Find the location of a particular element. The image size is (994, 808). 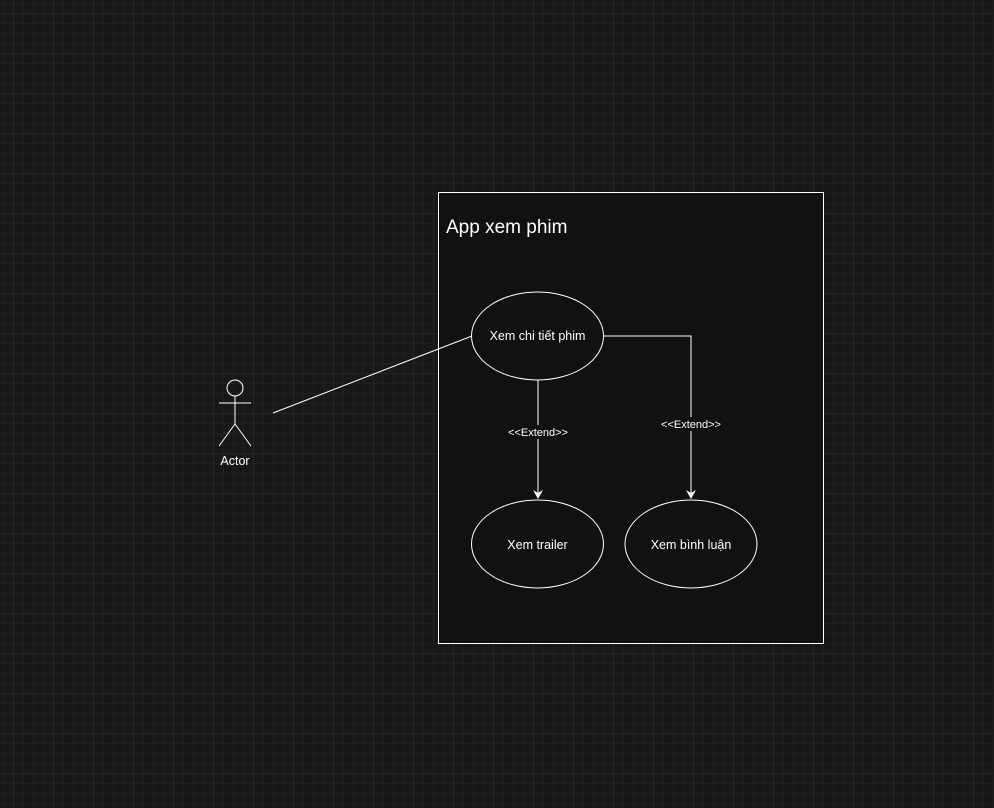

stick-figure-icon is located at coordinates (235, 413).